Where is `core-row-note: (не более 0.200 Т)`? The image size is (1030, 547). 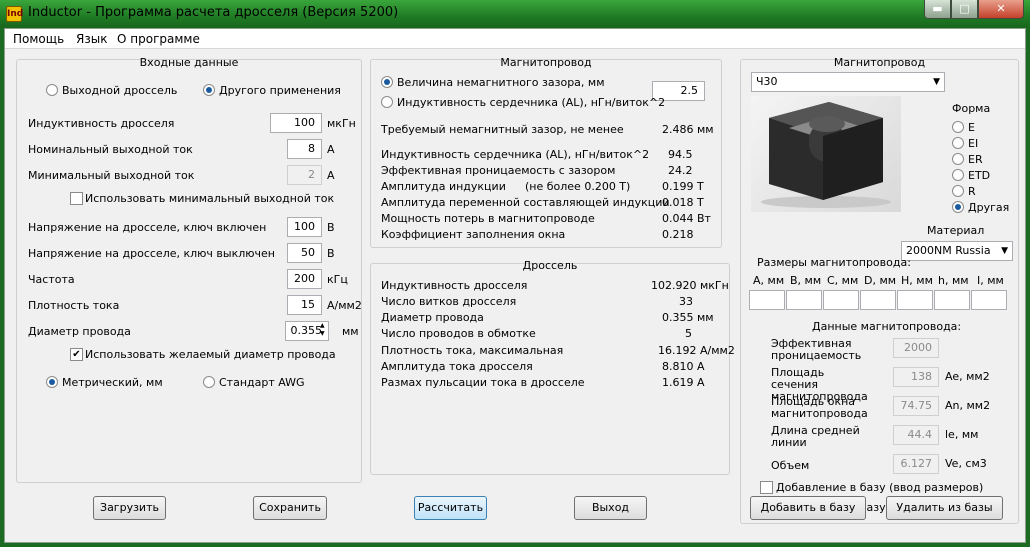
core-row-note: (не более 0.200 Т) is located at coordinates (578, 186).